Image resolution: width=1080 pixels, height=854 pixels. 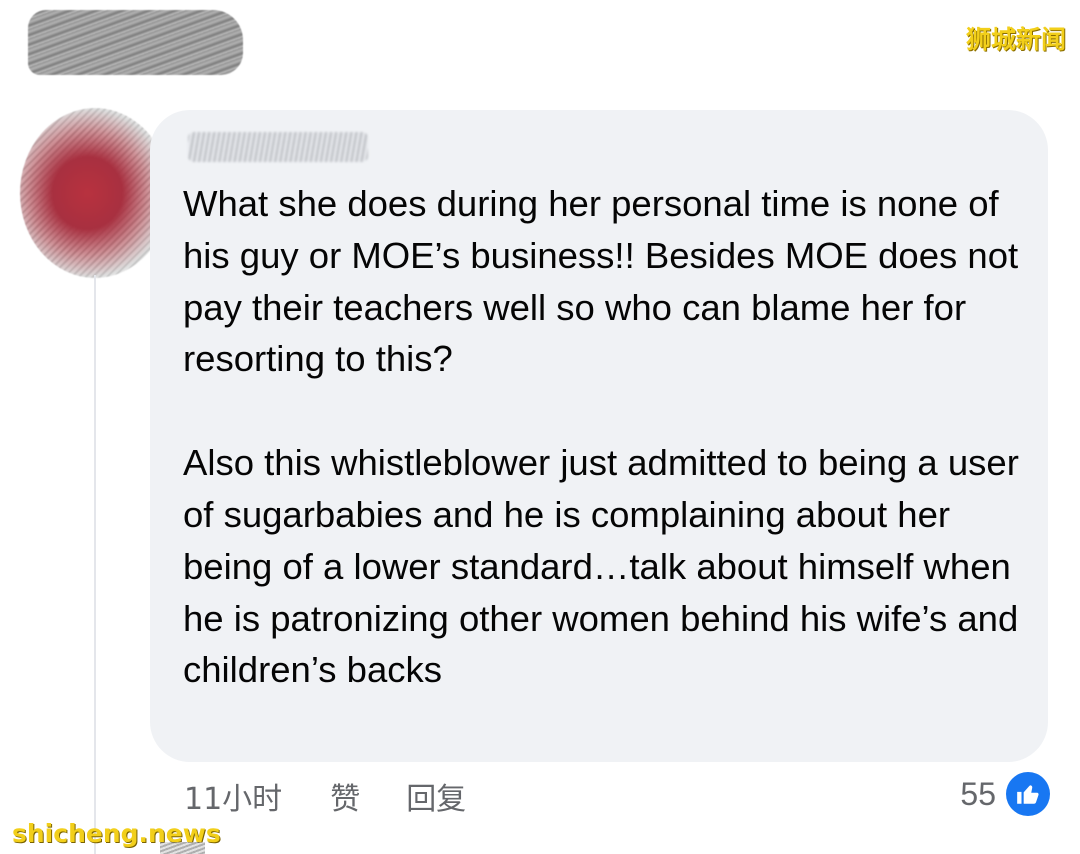 What do you see at coordinates (135, 42) in the screenshot?
I see `redacted-header-scribble` at bounding box center [135, 42].